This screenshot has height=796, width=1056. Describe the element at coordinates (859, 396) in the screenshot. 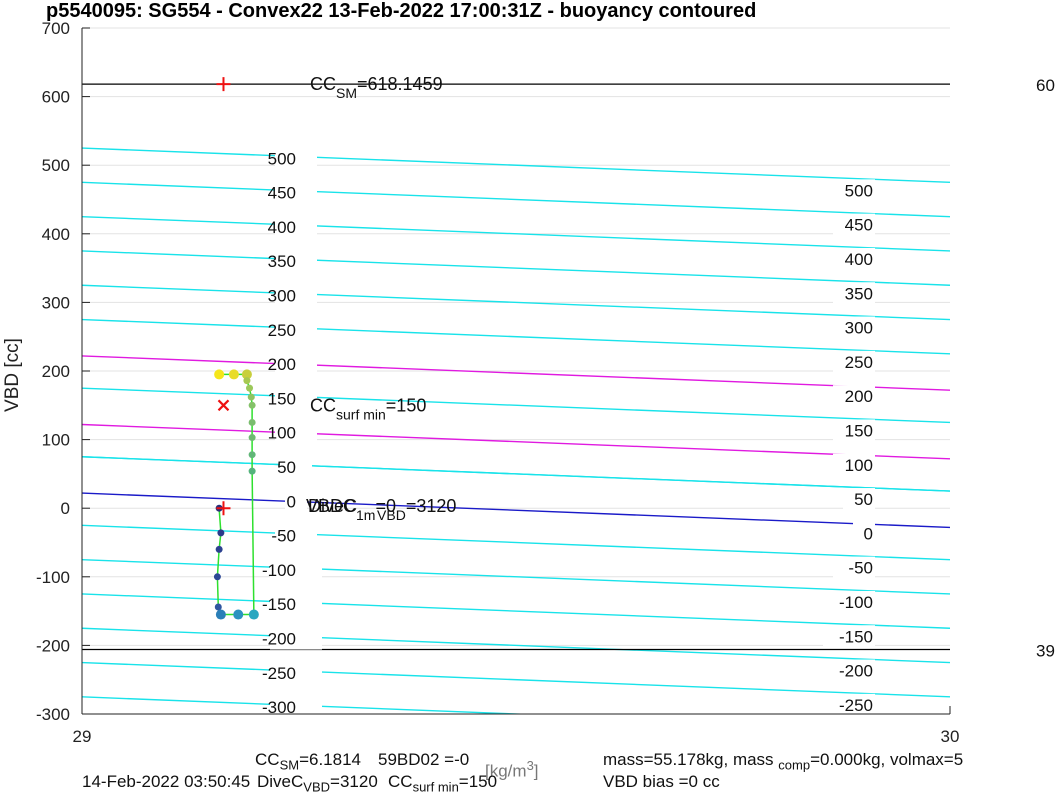

I see `contour-label-right-6: 200` at that location.